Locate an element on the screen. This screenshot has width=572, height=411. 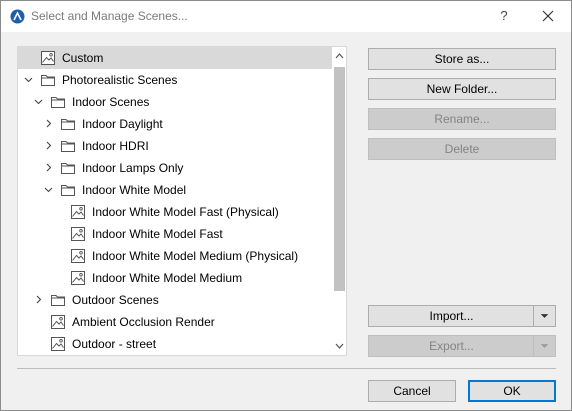
tree-row-label: Indoor Scenes is located at coordinates (111, 102).